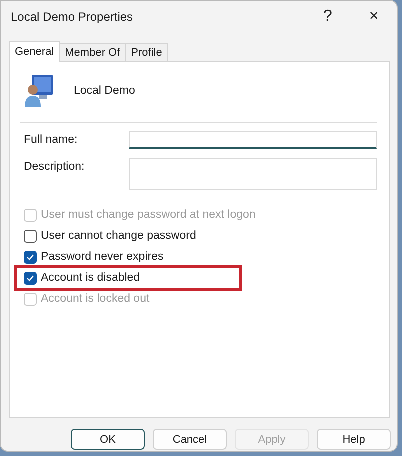 The width and height of the screenshot is (402, 456). Describe the element at coordinates (39, 91) in the screenshot. I see `user-computer-icon` at that location.